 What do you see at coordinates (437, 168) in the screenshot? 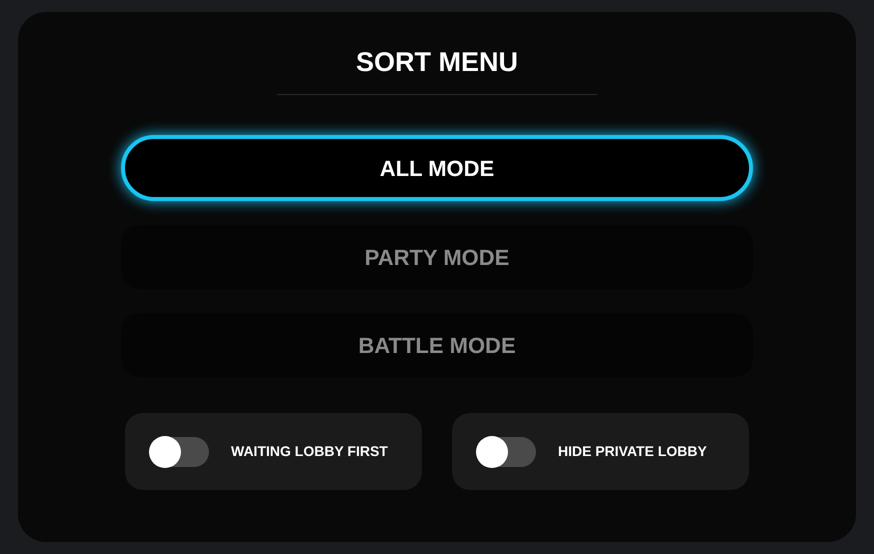
I see `mode-option: ALL MODE` at bounding box center [437, 168].